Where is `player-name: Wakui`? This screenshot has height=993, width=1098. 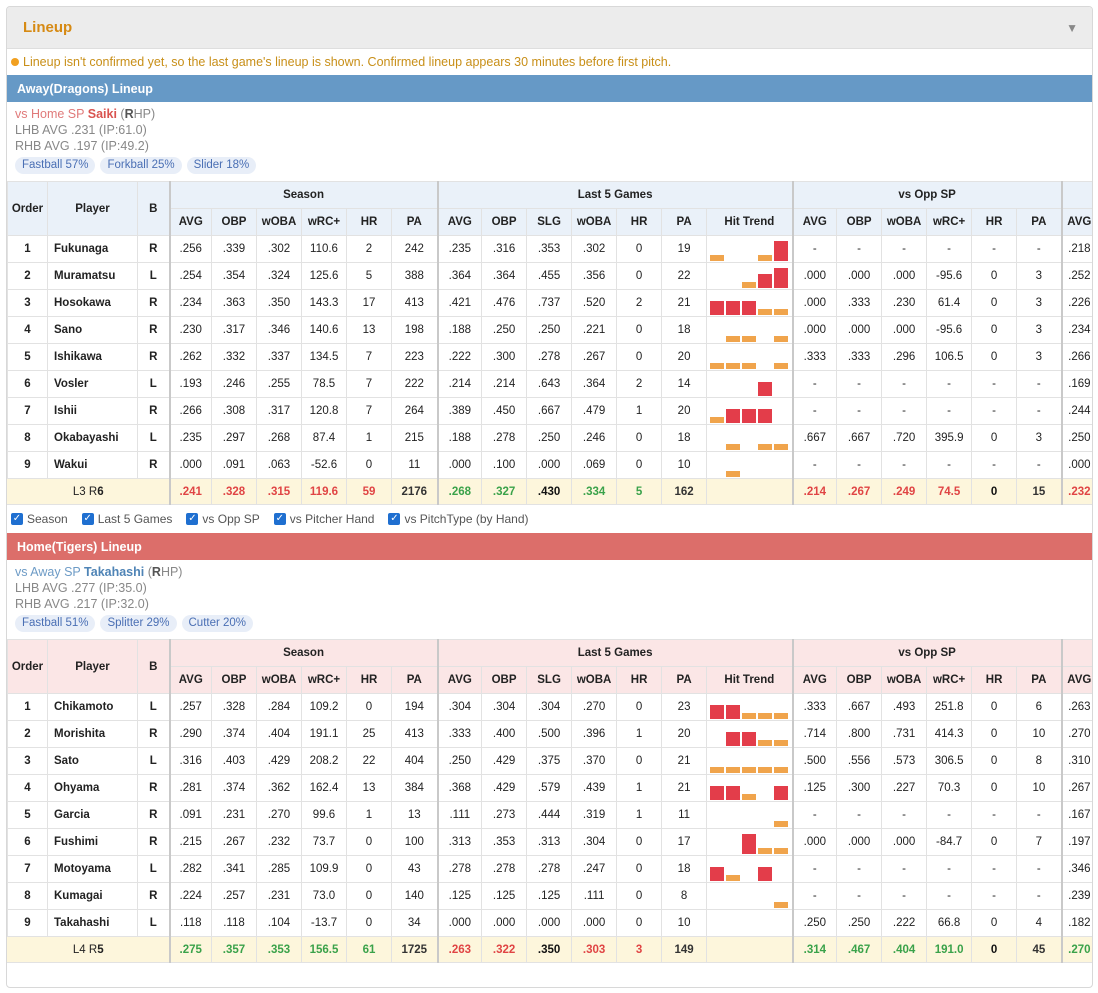 player-name: Wakui is located at coordinates (92, 465).